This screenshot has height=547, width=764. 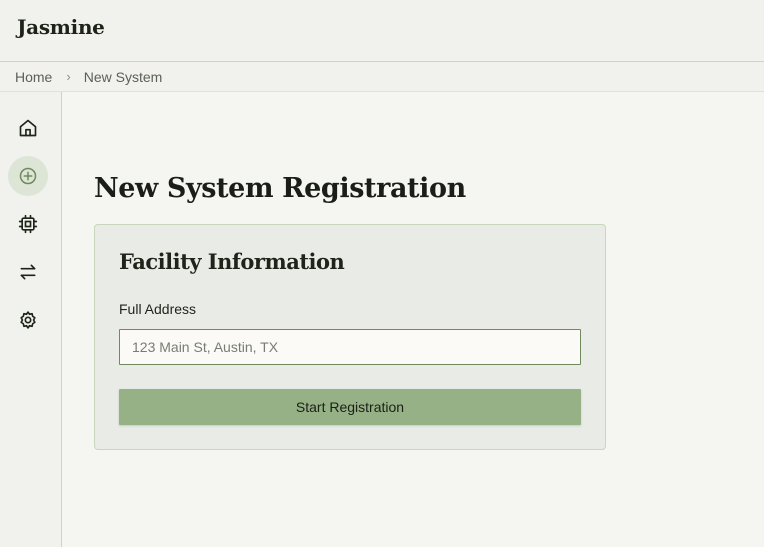 I want to click on top-bar: Jasmine, so click(x=382, y=31).